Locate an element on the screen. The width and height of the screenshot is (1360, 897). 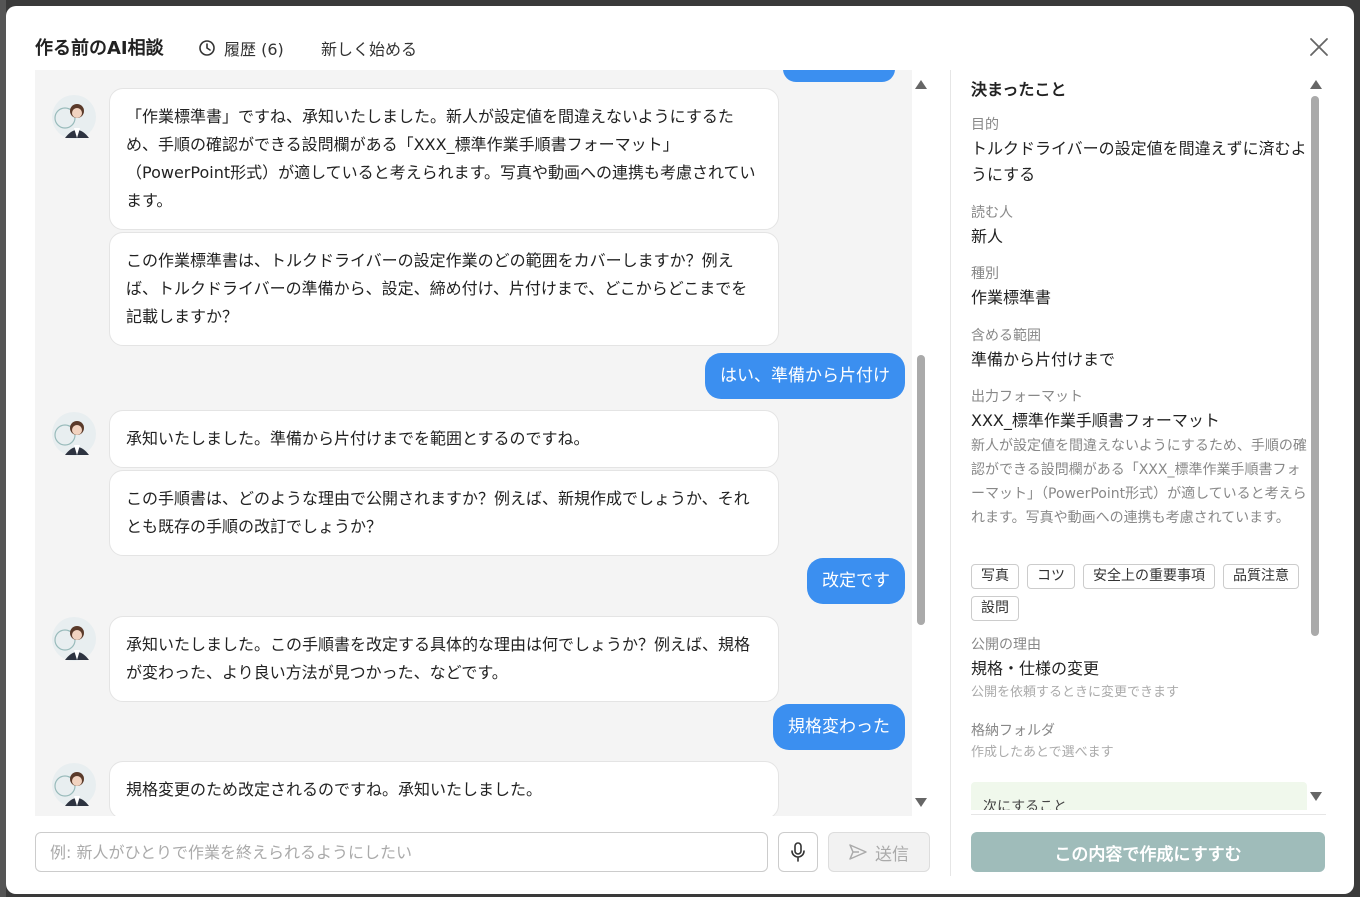
history-label: 履歴 (6) is located at coordinates (254, 49).